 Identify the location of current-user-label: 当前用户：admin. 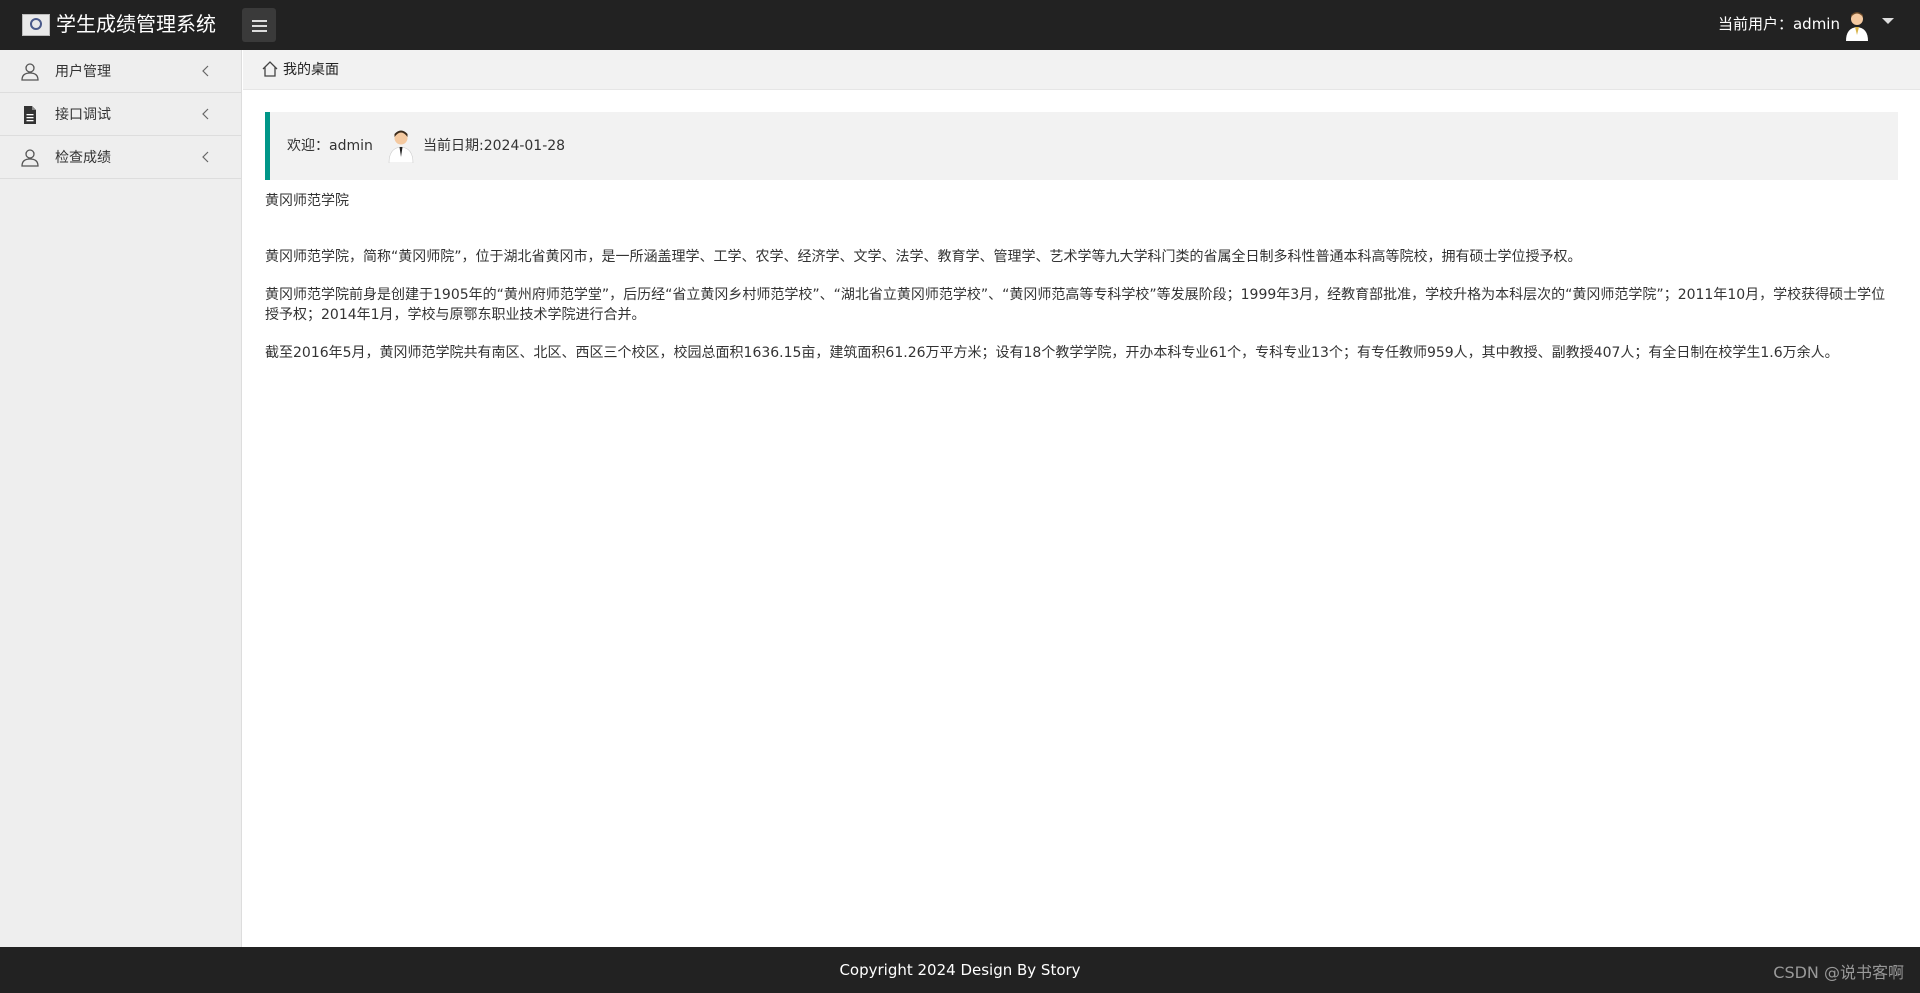
(1779, 24).